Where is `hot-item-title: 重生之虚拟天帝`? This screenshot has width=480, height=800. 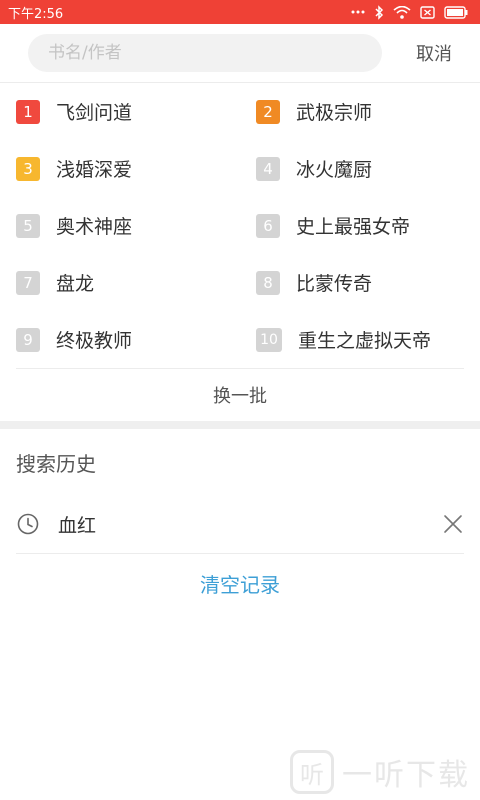 hot-item-title: 重生之虚拟天帝 is located at coordinates (365, 341).